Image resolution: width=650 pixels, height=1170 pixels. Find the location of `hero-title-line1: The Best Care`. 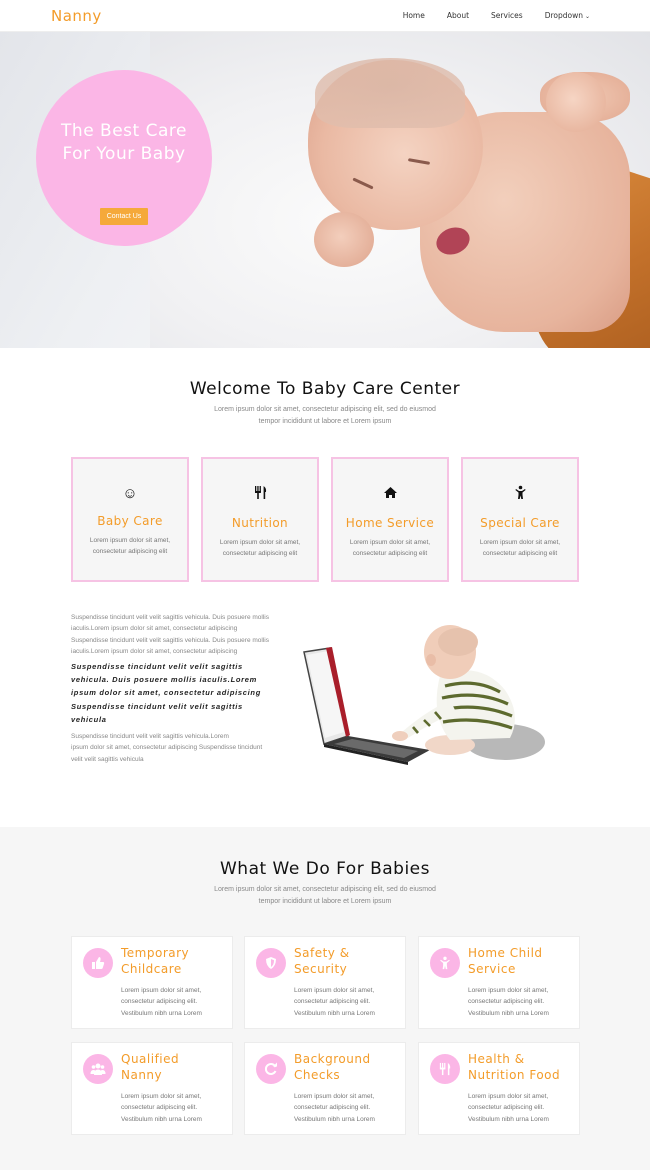

hero-title-line1: The Best Care is located at coordinates (124, 131).